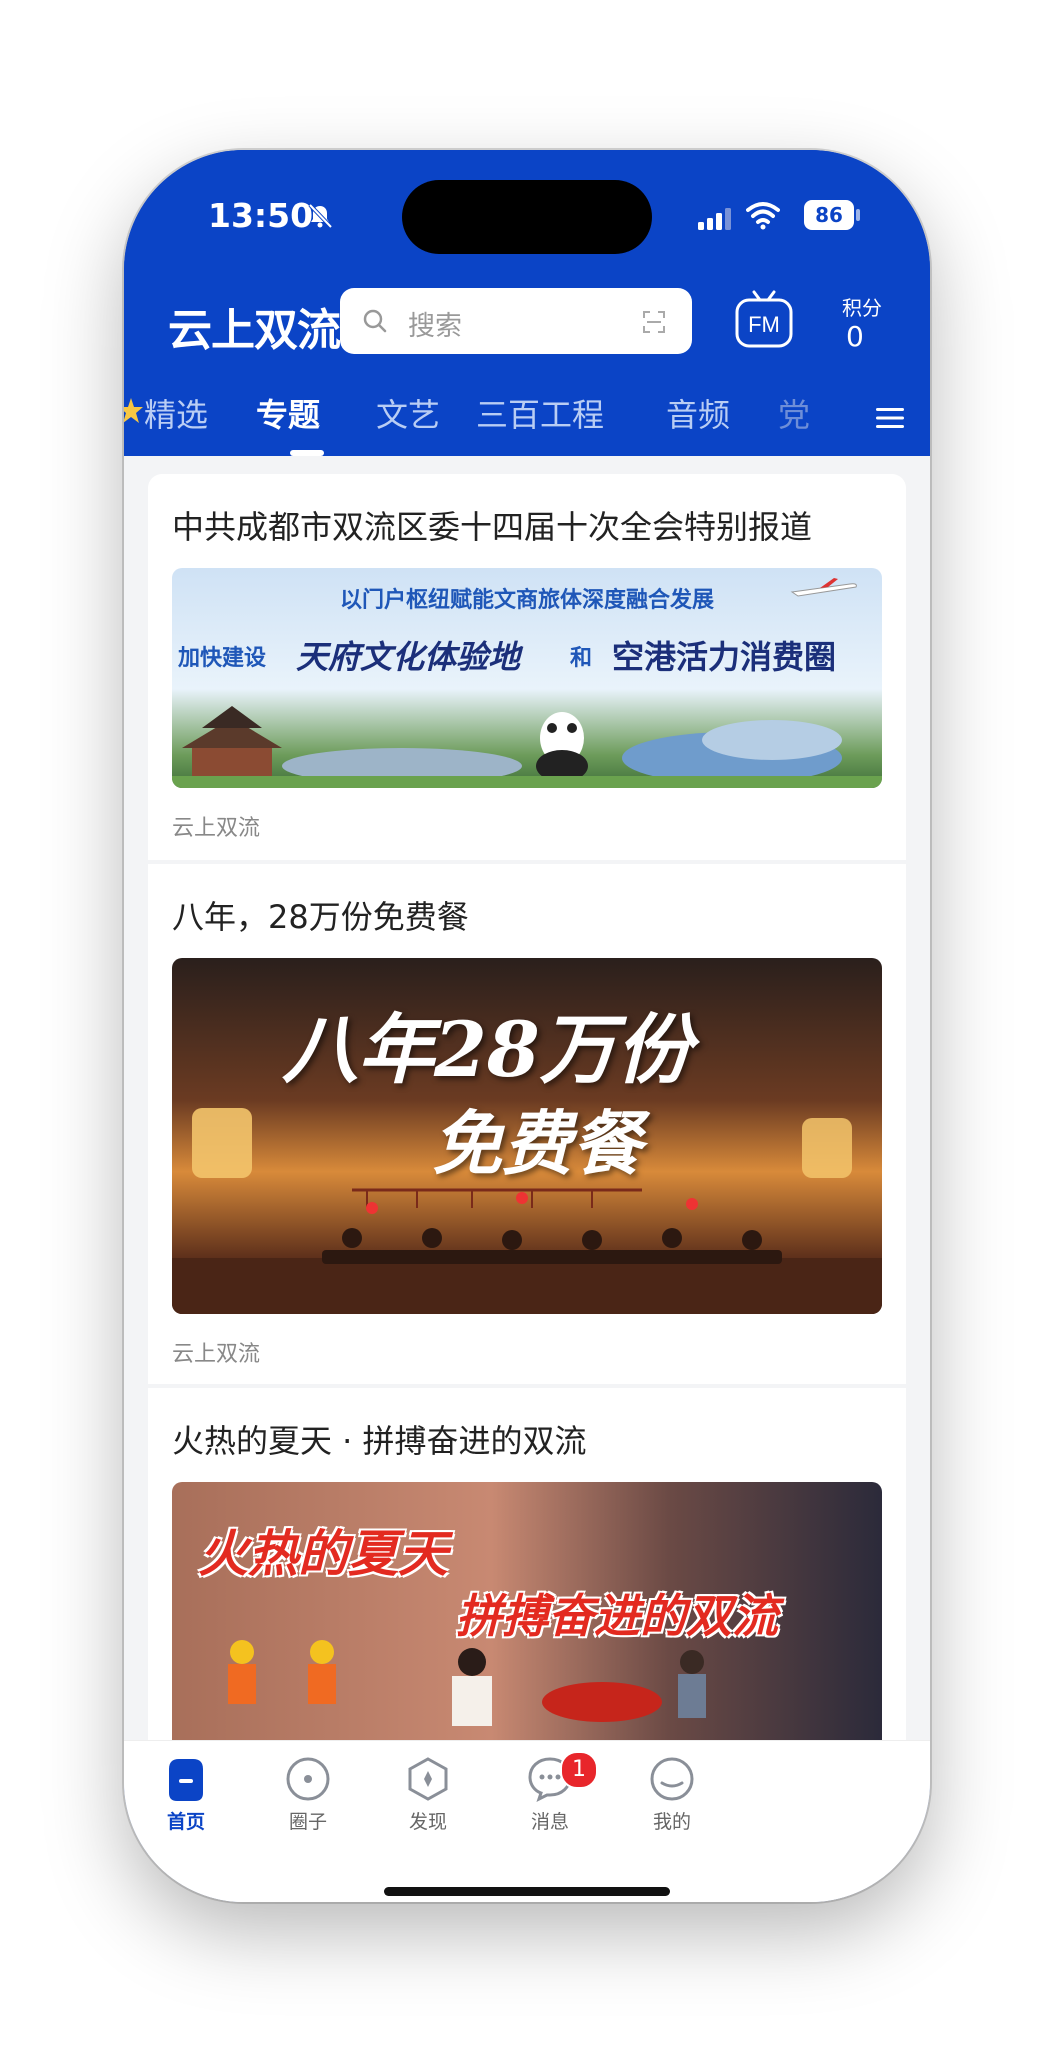 This screenshot has width=1052, height=2060. I want to click on article-banner-image: 以门户枢纽赋能文商旅体深度融合发展 加快建设 天府文化体验地 和 空港活力消费圈, so click(527, 678).